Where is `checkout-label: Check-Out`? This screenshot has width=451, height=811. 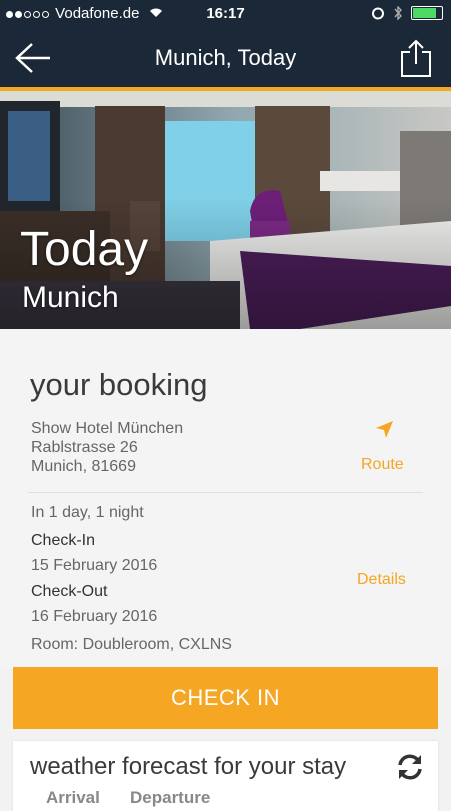 checkout-label: Check-Out is located at coordinates (69, 591).